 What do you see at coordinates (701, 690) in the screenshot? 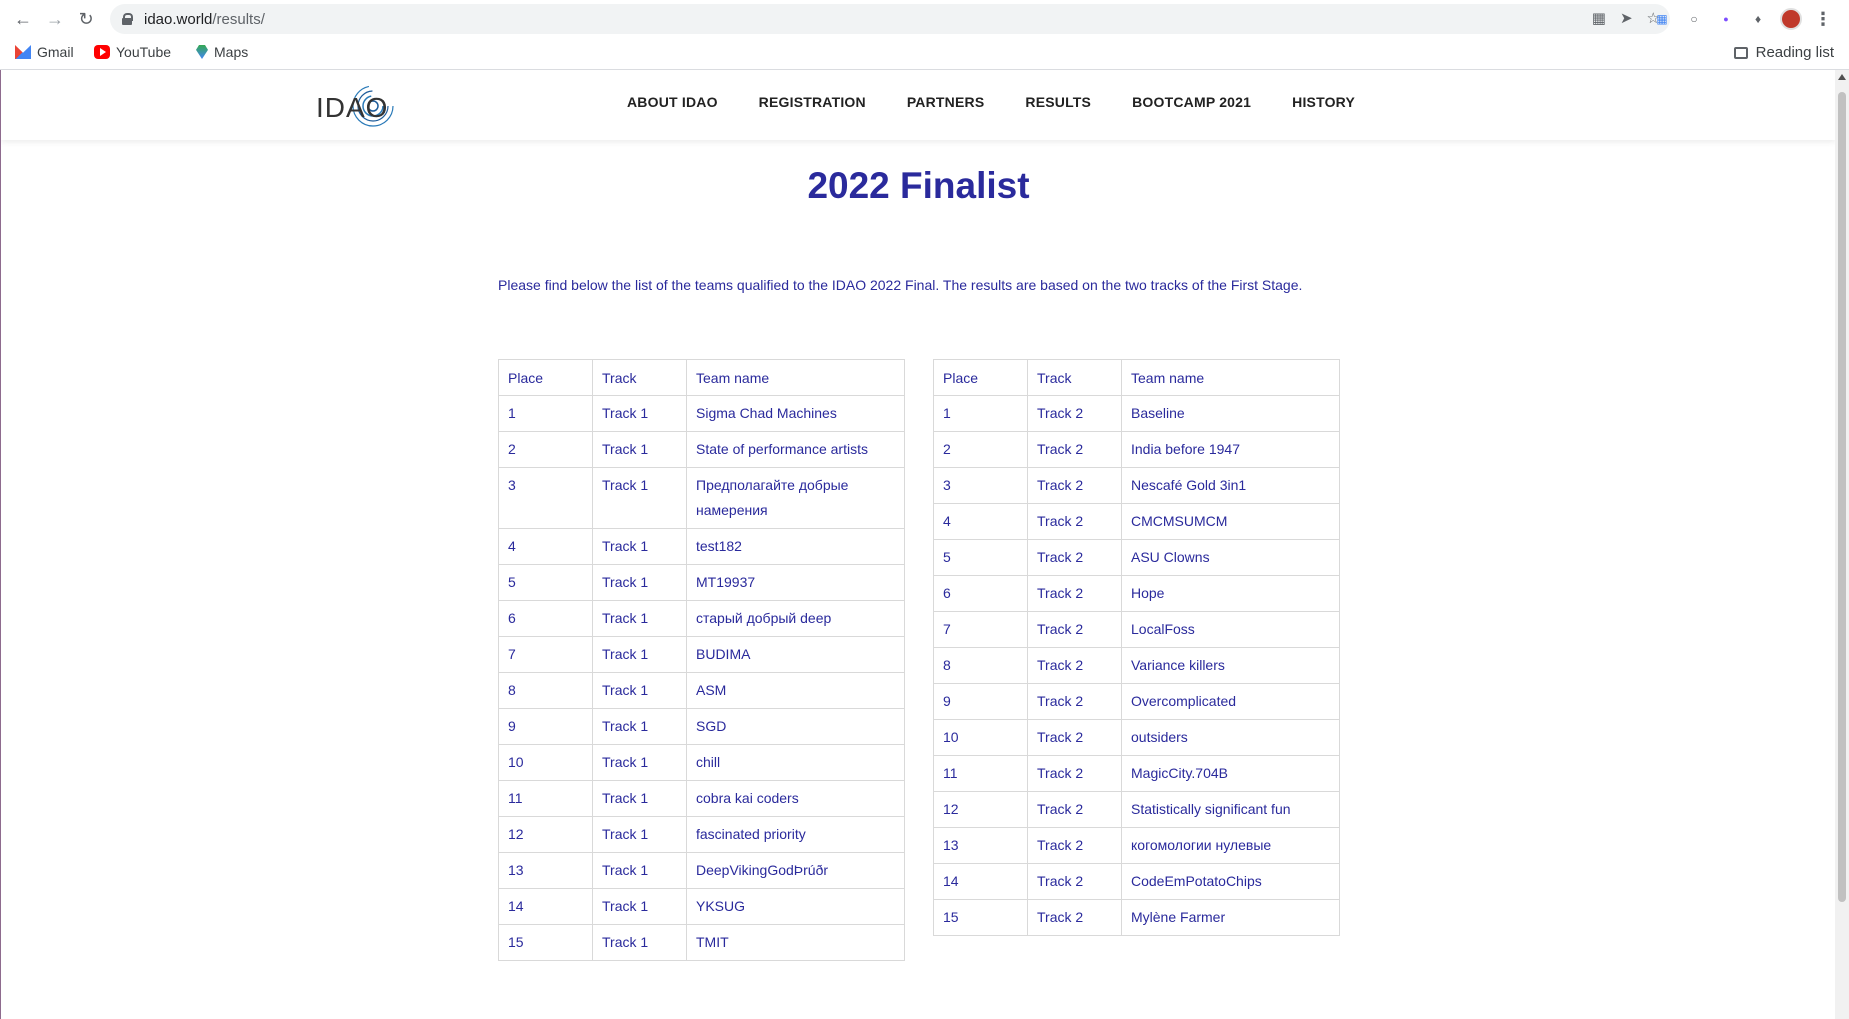
I see `table-row: 8 Track 1 ASM` at bounding box center [701, 690].